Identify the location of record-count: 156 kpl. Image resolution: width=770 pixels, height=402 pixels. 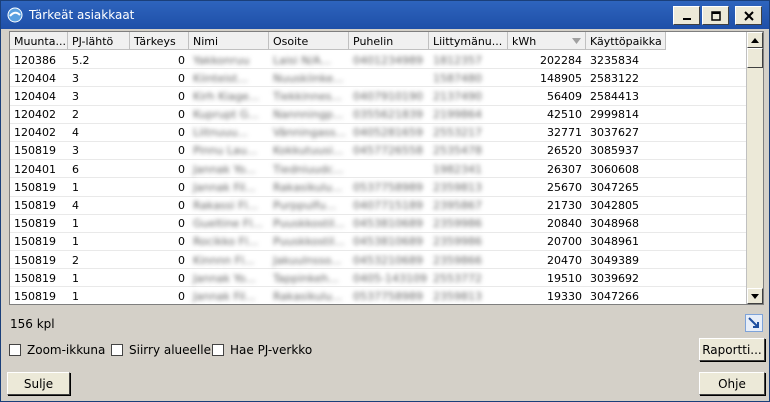
(32, 324).